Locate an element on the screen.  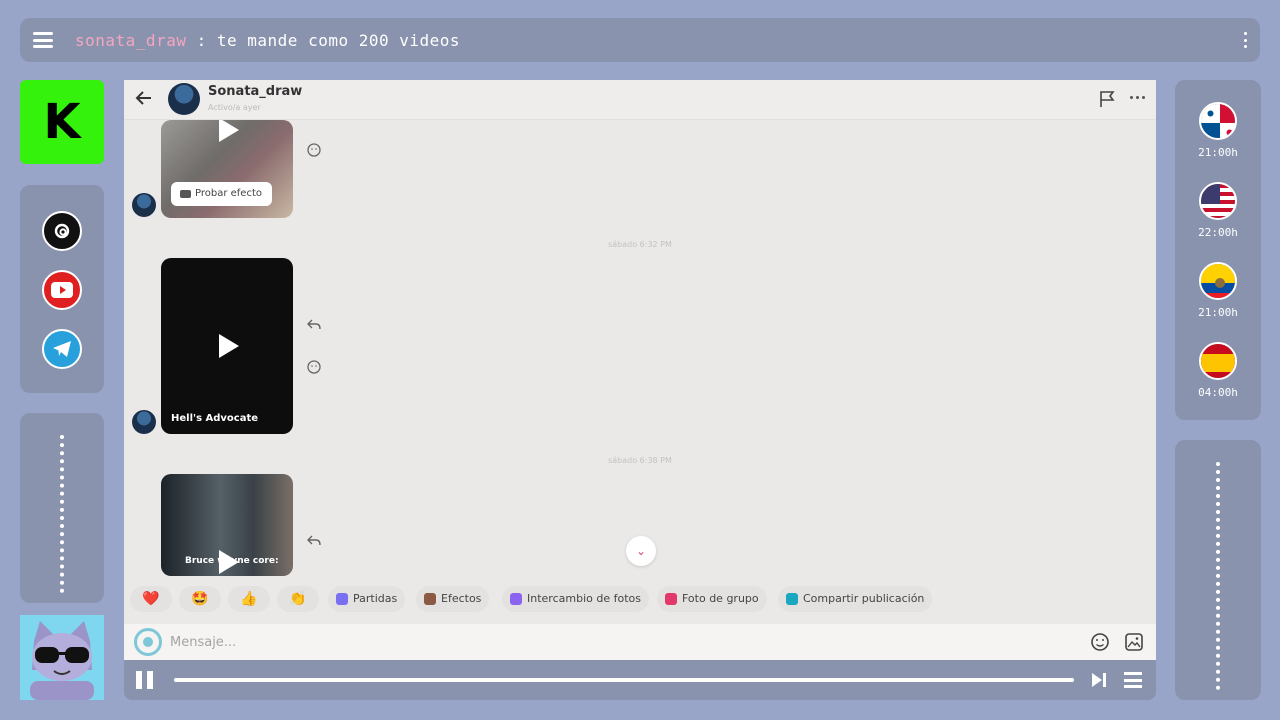
left-decor-panel is located at coordinates (62, 508).